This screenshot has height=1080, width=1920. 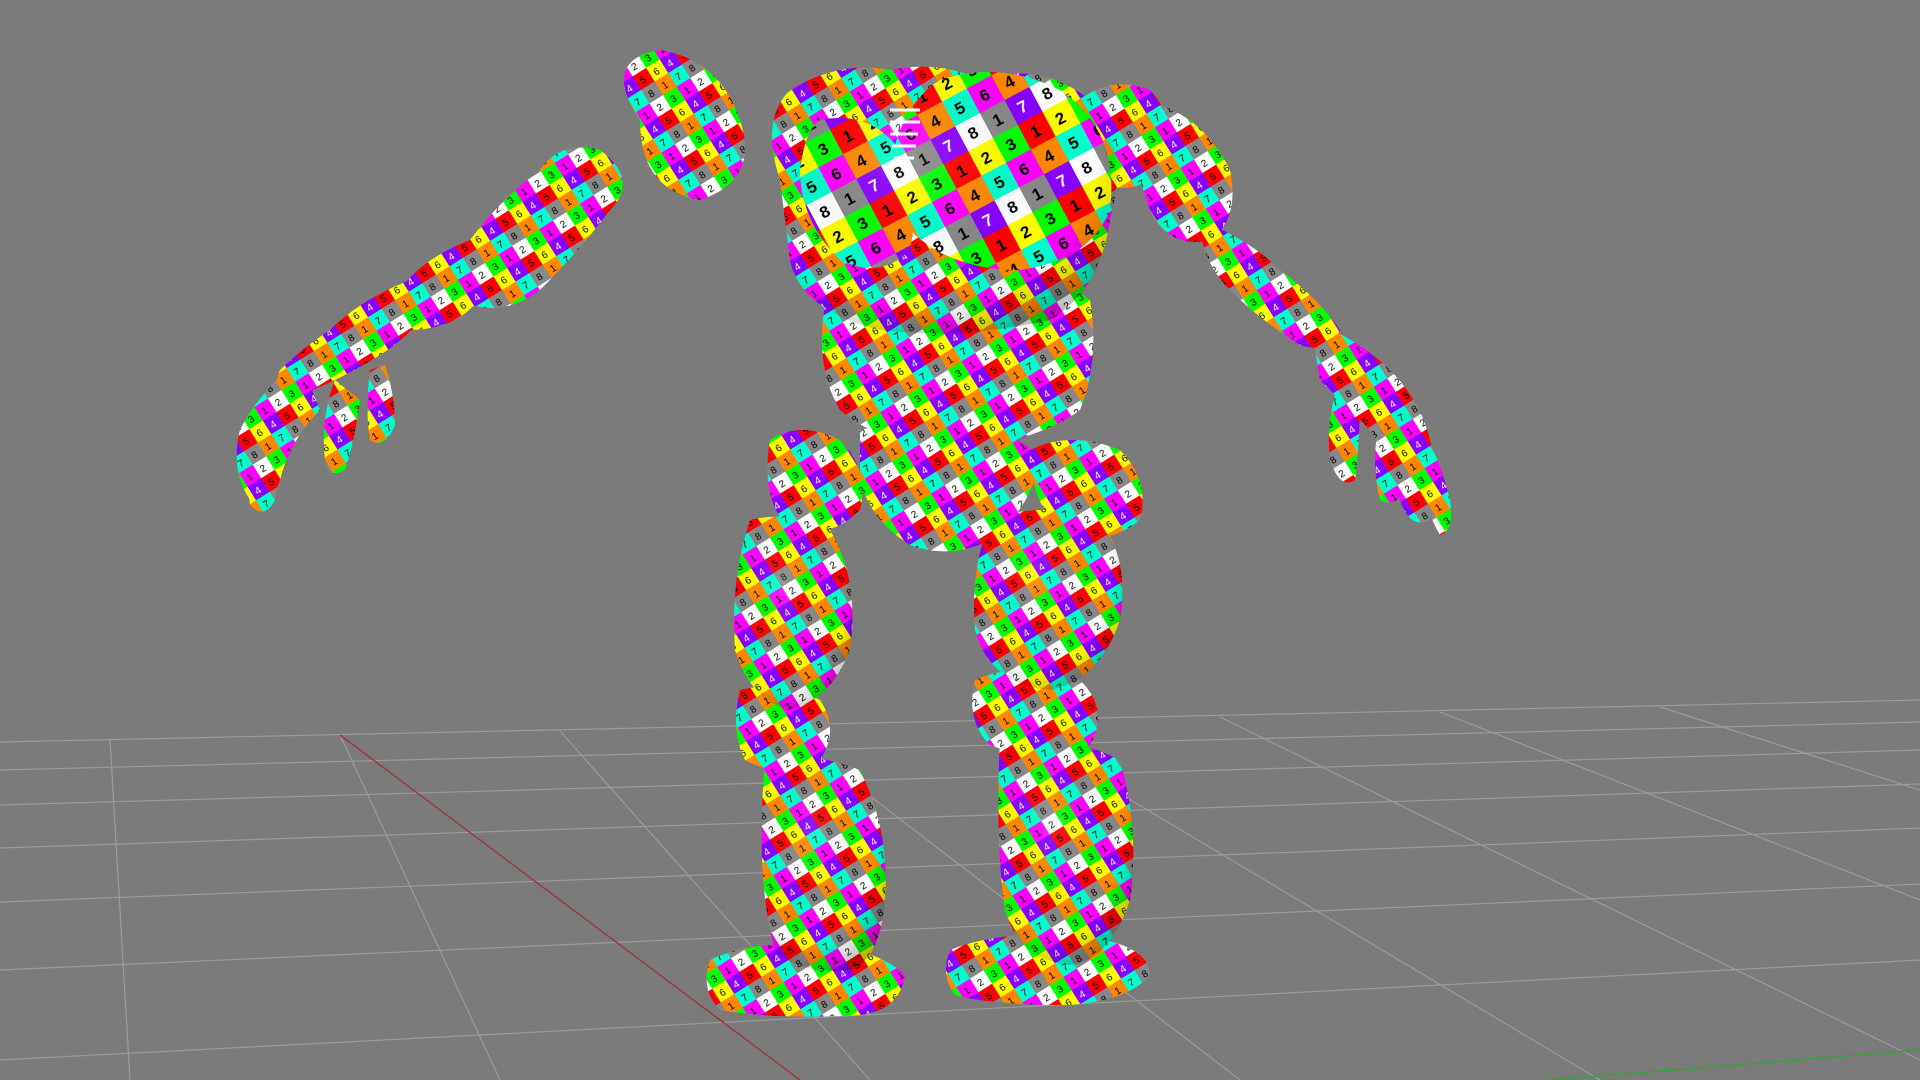 I want to click on x-axis-line, so click(x=570, y=907).